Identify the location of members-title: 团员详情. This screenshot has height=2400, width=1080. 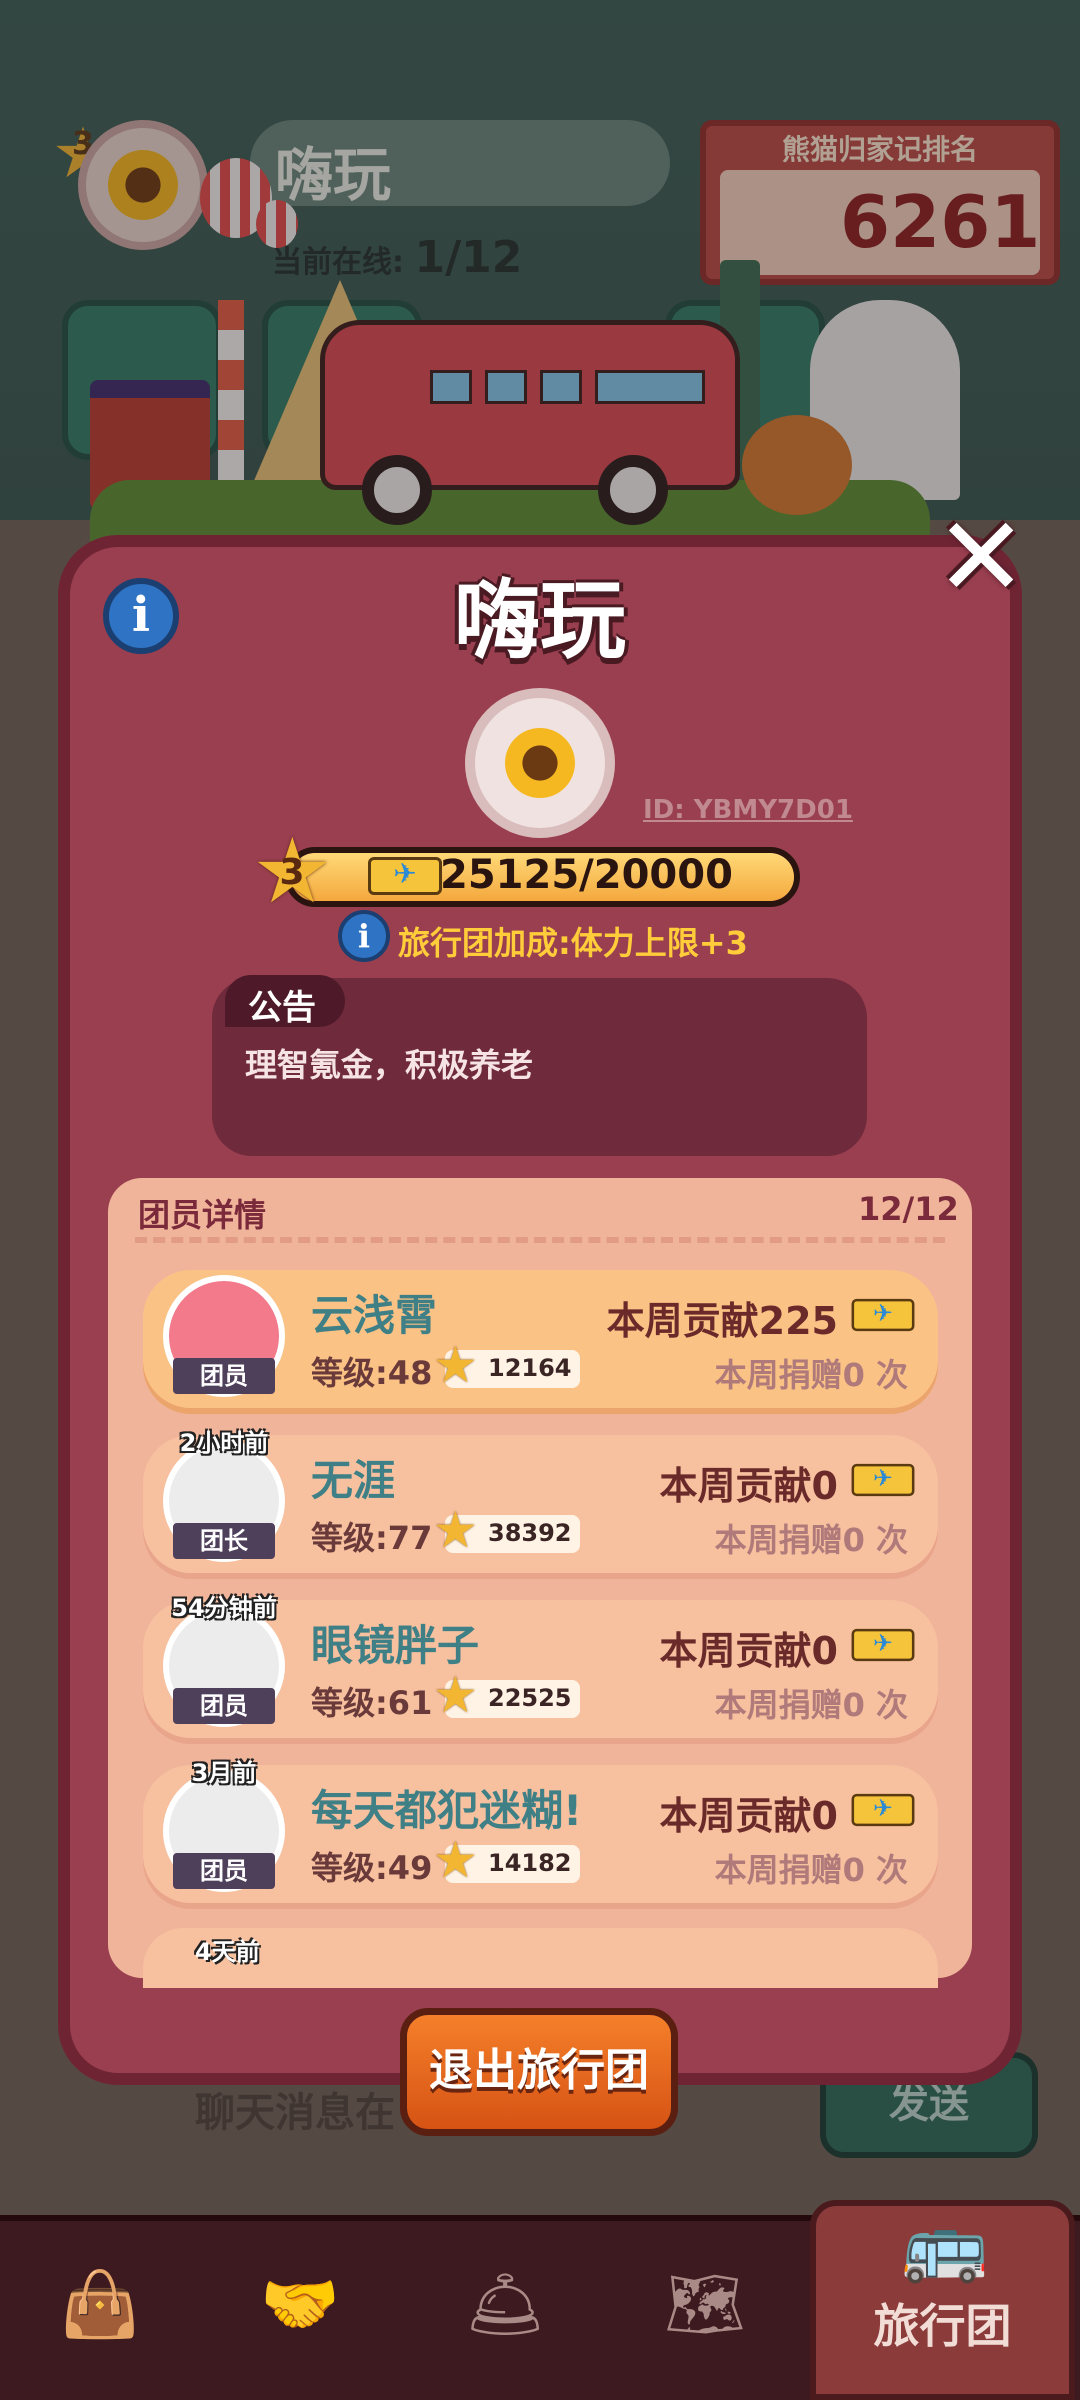
(202, 1215).